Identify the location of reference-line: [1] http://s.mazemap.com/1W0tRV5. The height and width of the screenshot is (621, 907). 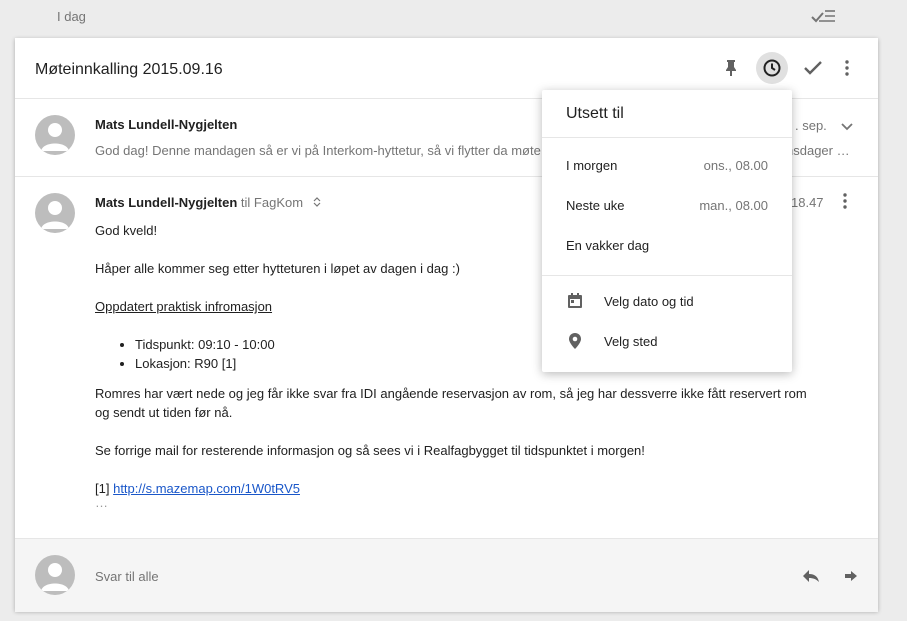
(455, 488).